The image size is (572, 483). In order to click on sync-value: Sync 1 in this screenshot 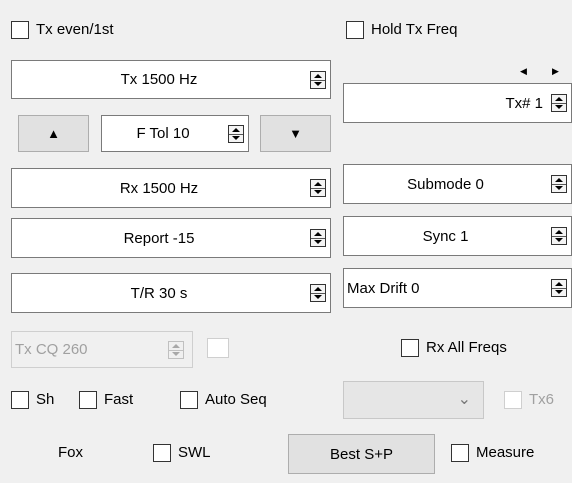, I will do `click(445, 236)`.